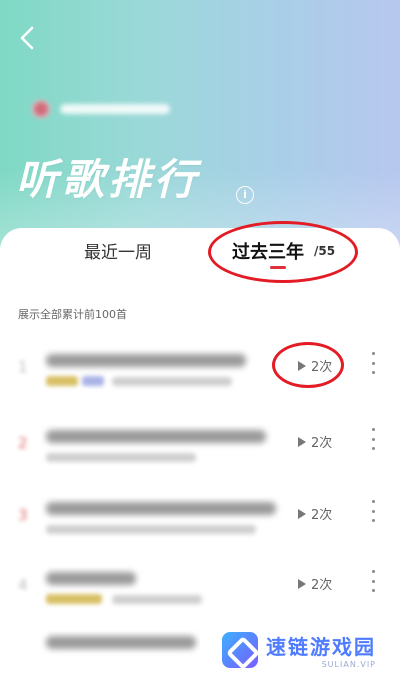  I want to click on list-item: 3 2次, so click(200, 529).